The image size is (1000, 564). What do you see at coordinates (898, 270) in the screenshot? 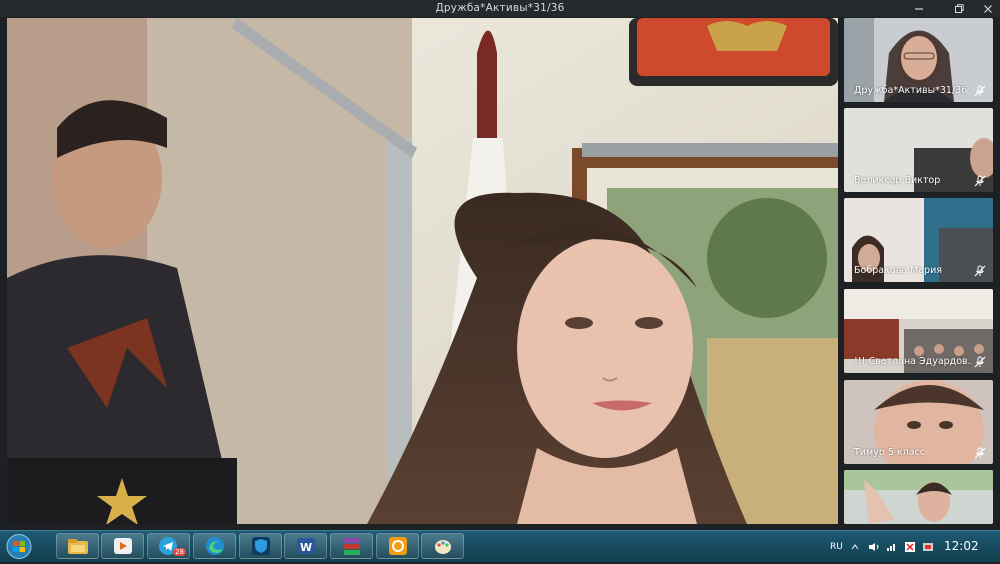
I see `participant-name: Бобракова Мария` at bounding box center [898, 270].